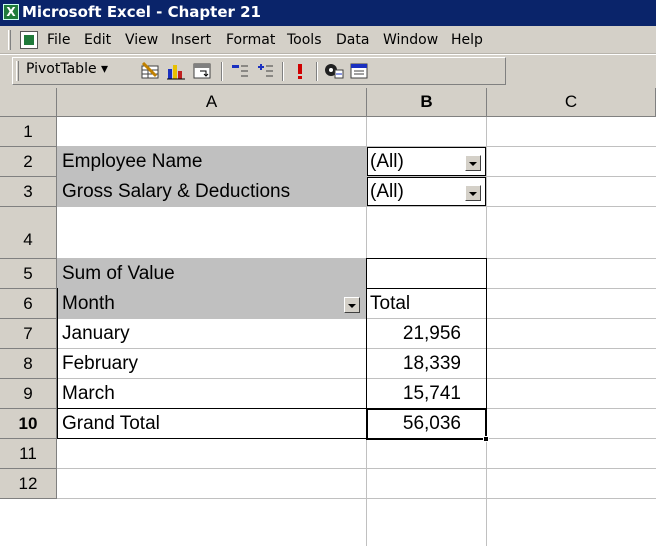 The width and height of the screenshot is (656, 546). I want to click on row-header-6: 6, so click(28, 304).